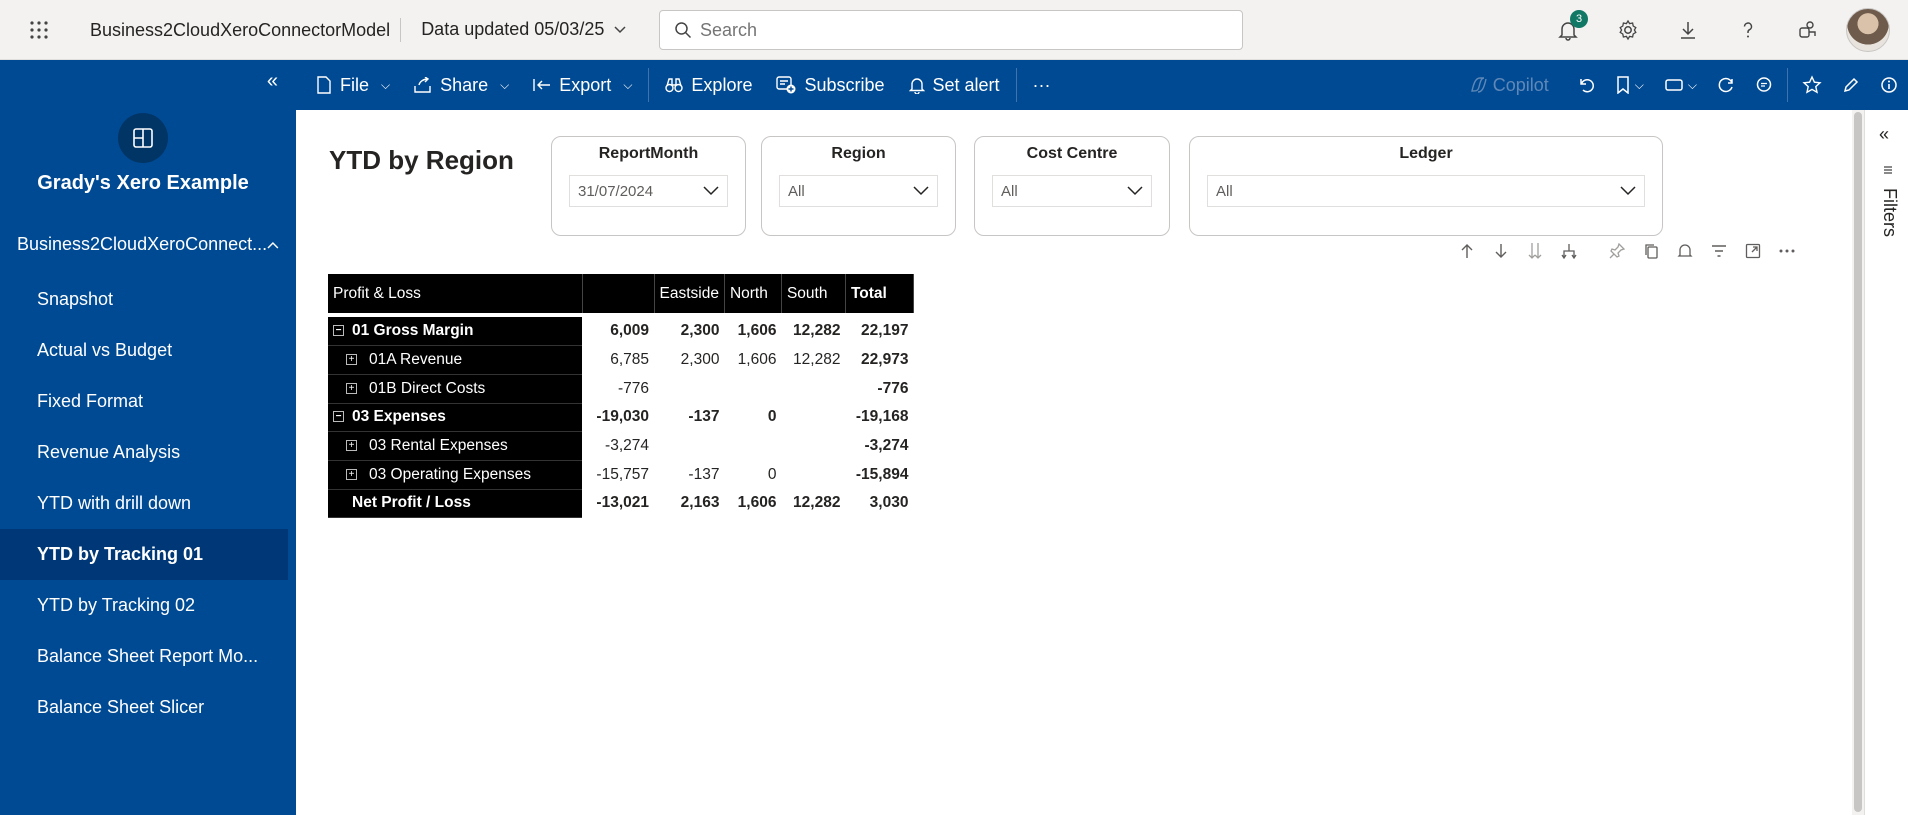  Describe the element at coordinates (1868, 30) in the screenshot. I see `account-button` at that location.